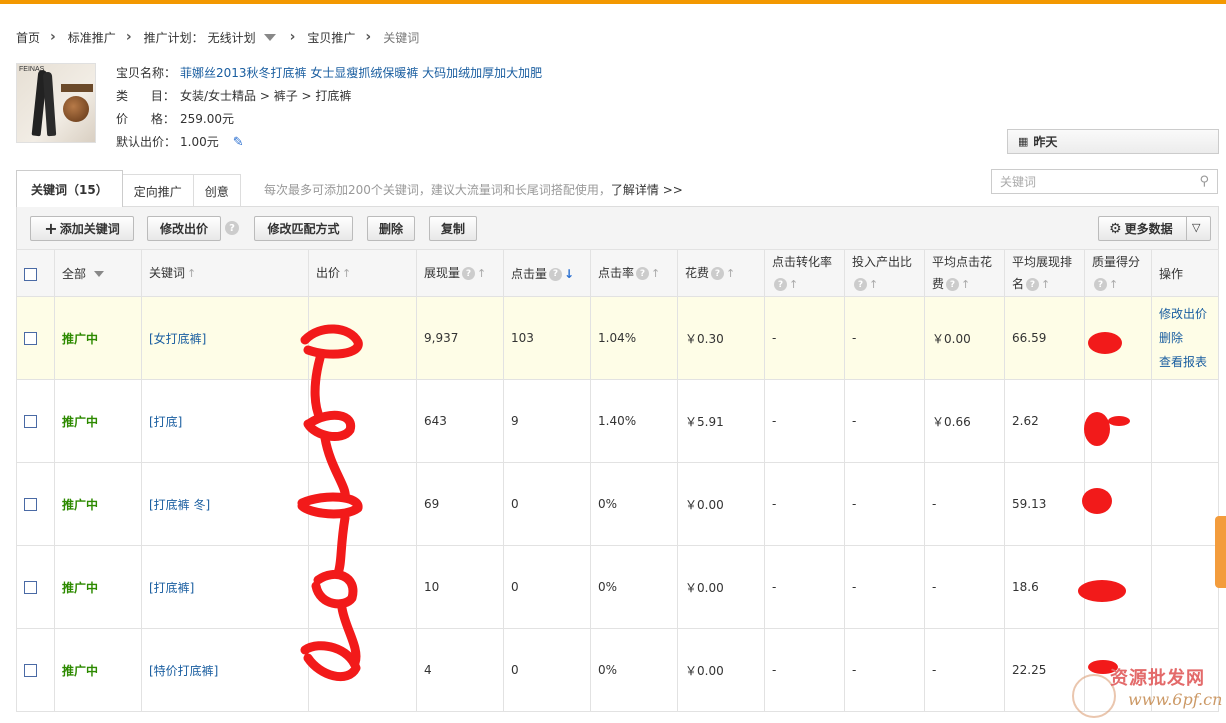 The height and width of the screenshot is (723, 1226). I want to click on header-roi: 投入产出比? ↑, so click(884, 273).